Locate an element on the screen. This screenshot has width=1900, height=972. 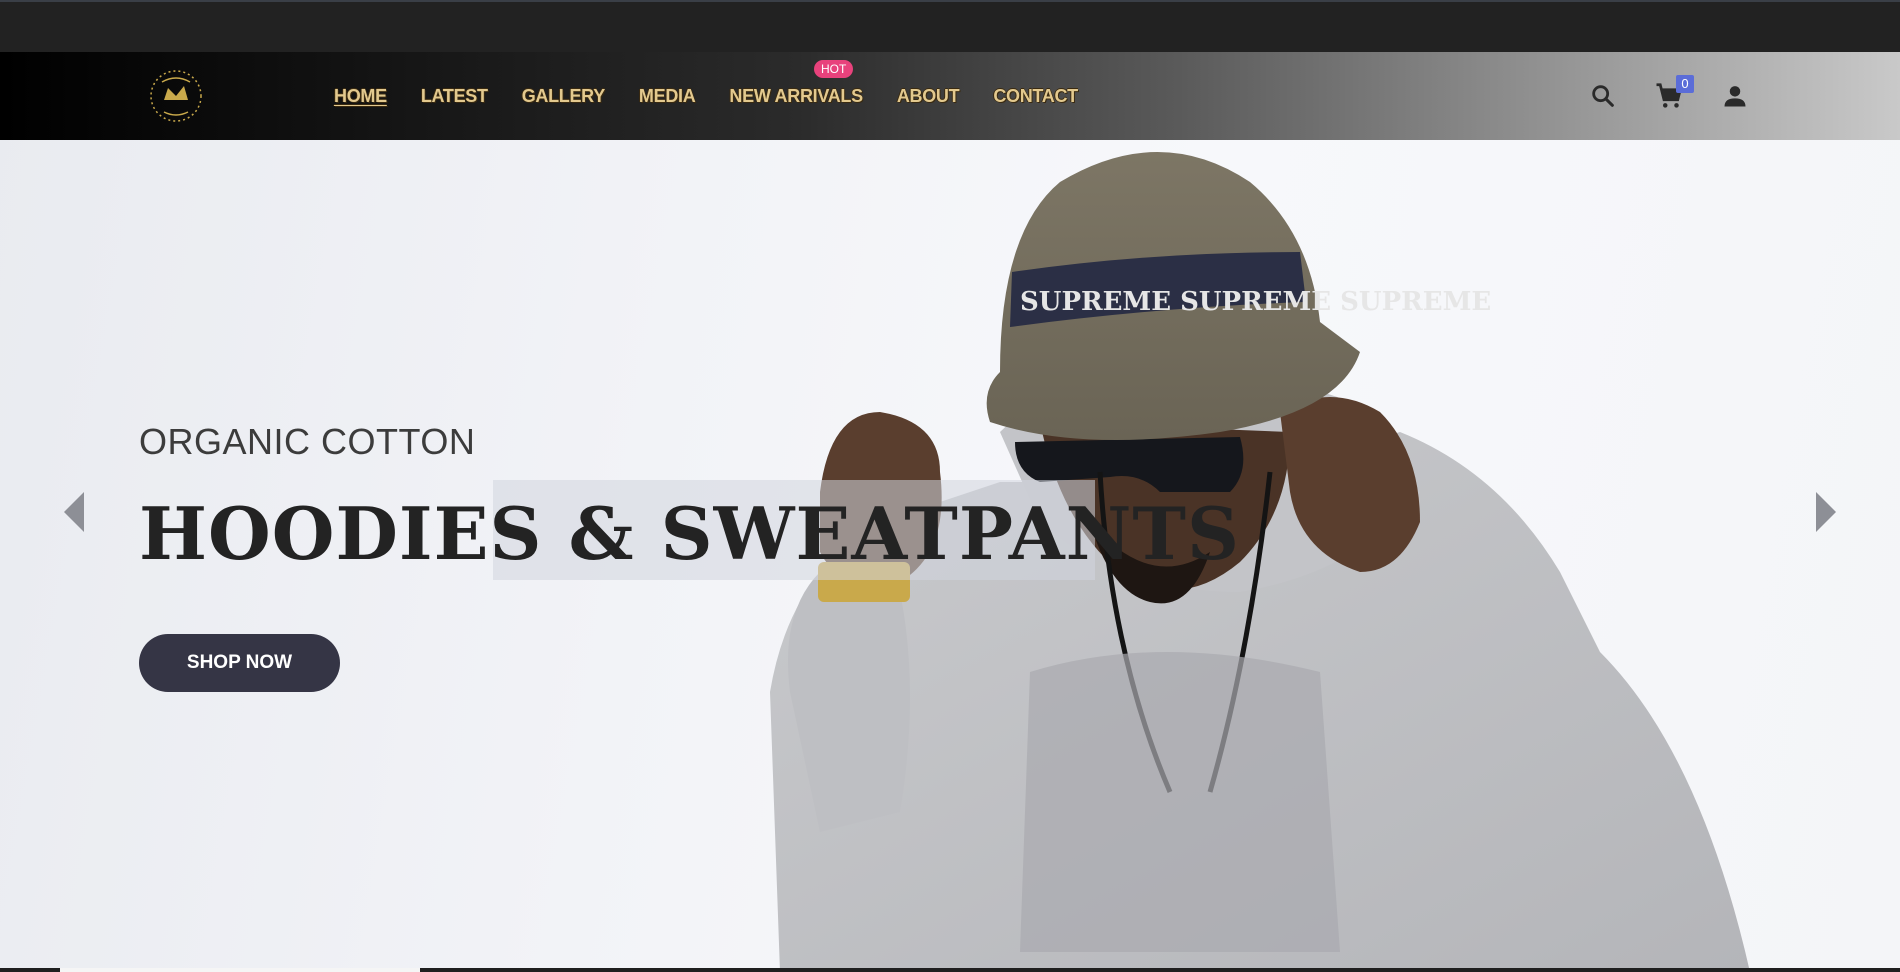
nav-item-about: ABOUT is located at coordinates (928, 96).